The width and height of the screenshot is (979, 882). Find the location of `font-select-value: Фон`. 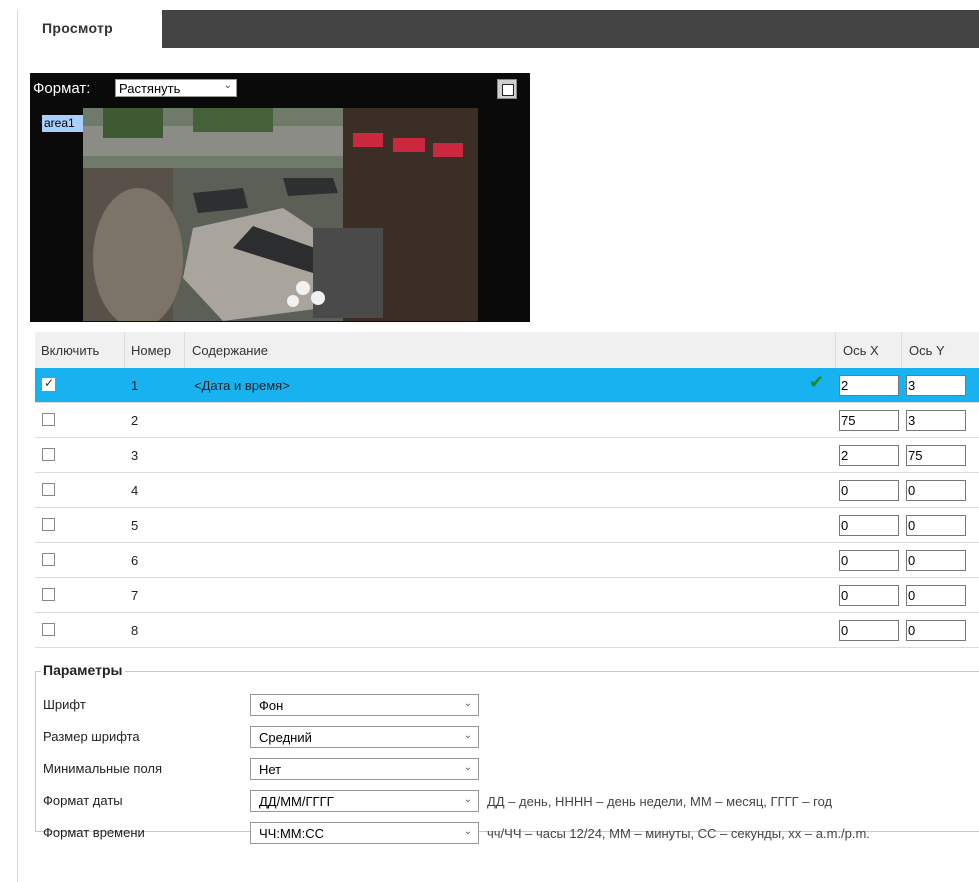

font-select-value: Фон is located at coordinates (271, 705).